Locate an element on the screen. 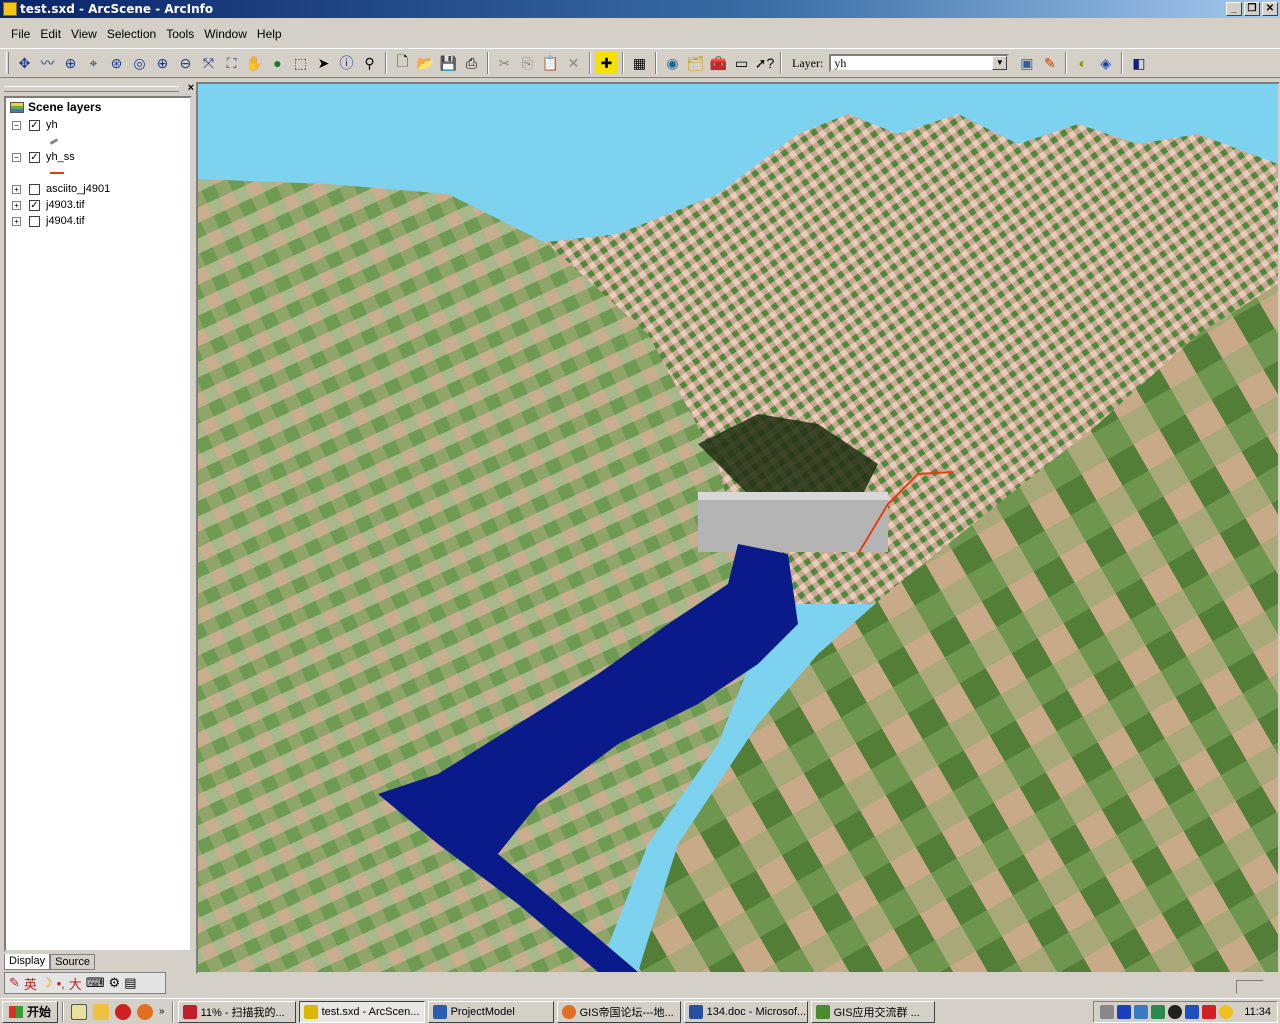 Image resolution: width=1280 pixels, height=1024 pixels. ime-mode-toggle: 英 is located at coordinates (30, 983).